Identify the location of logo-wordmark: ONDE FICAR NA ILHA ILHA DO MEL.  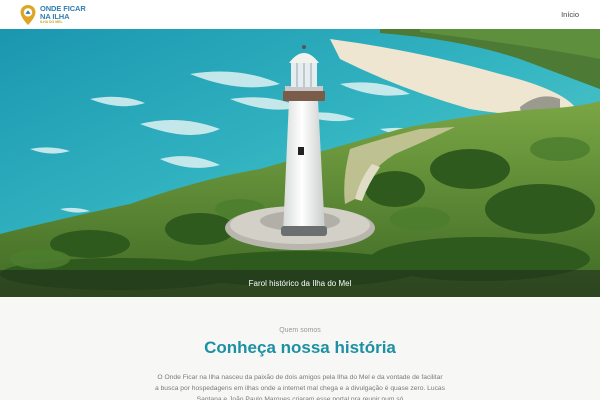
(63, 14).